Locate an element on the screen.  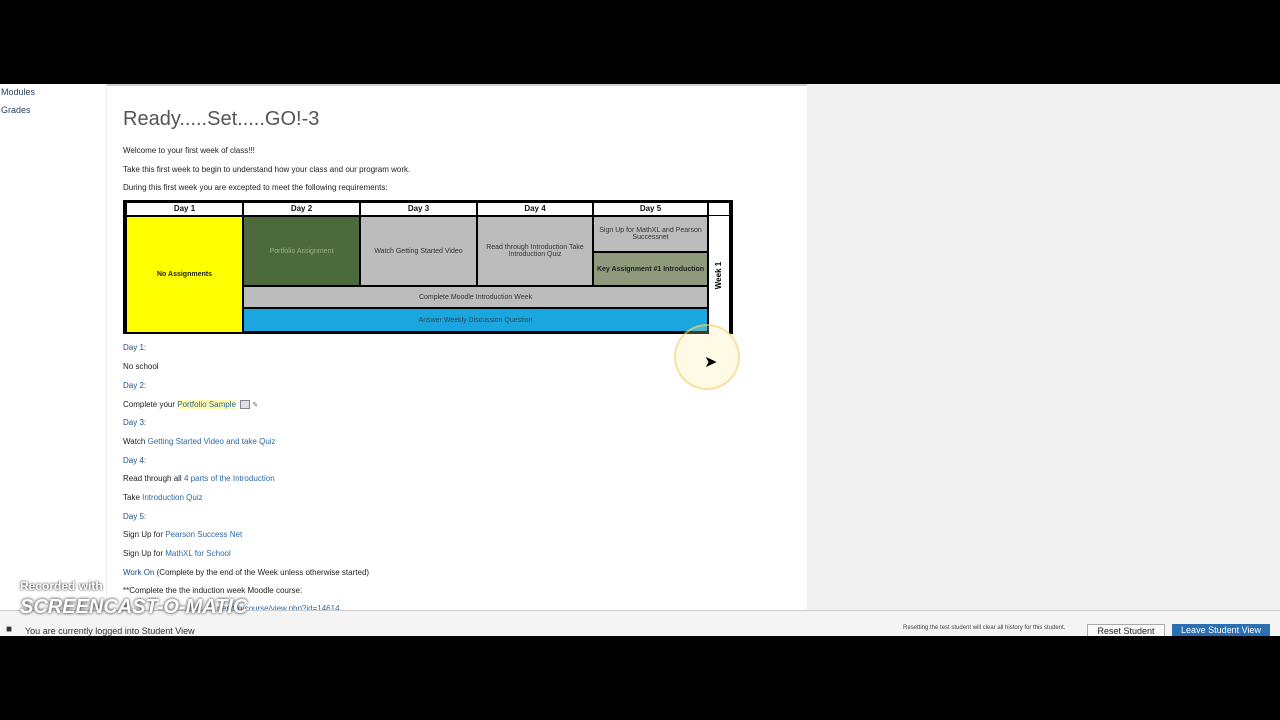
introduction-quiz-link: Introduction Quiz is located at coordinates (172, 497).